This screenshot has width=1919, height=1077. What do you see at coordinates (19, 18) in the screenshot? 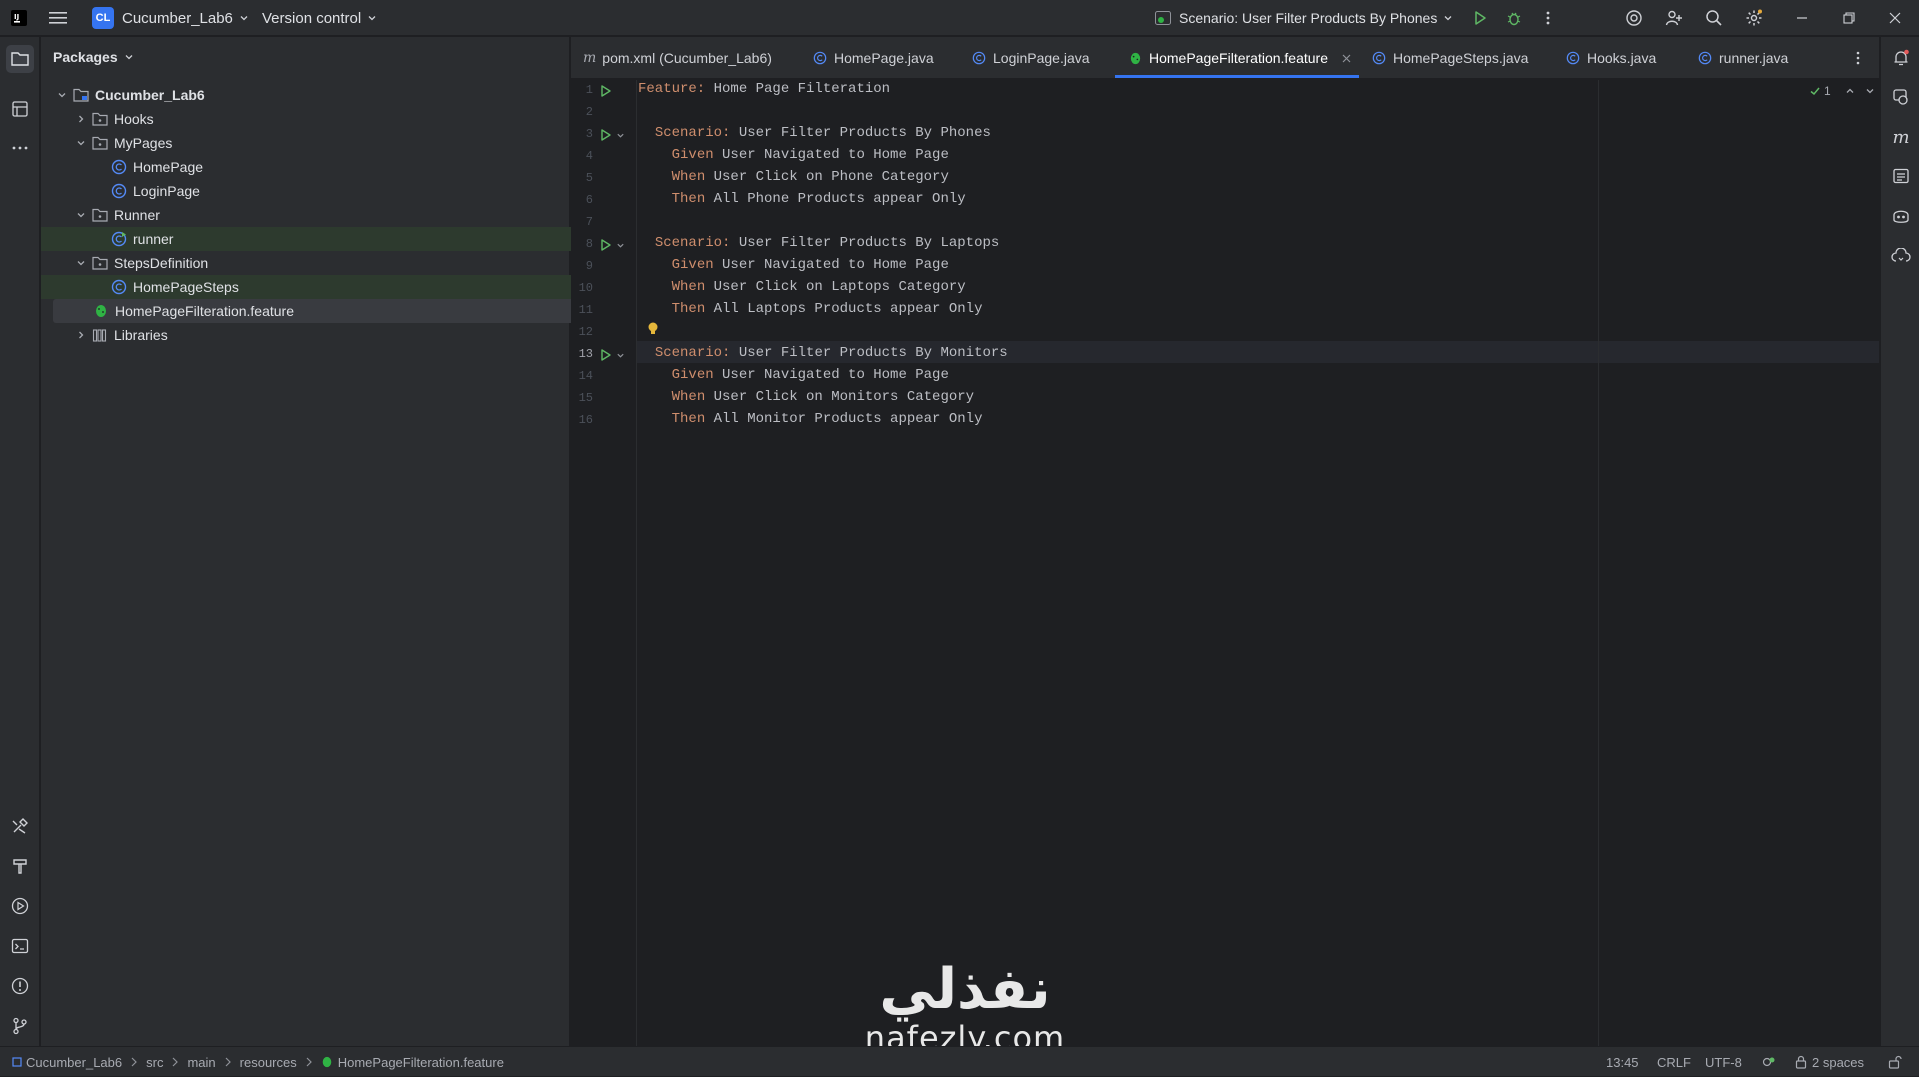
I see `app-logo-icon: IJ` at bounding box center [19, 18].